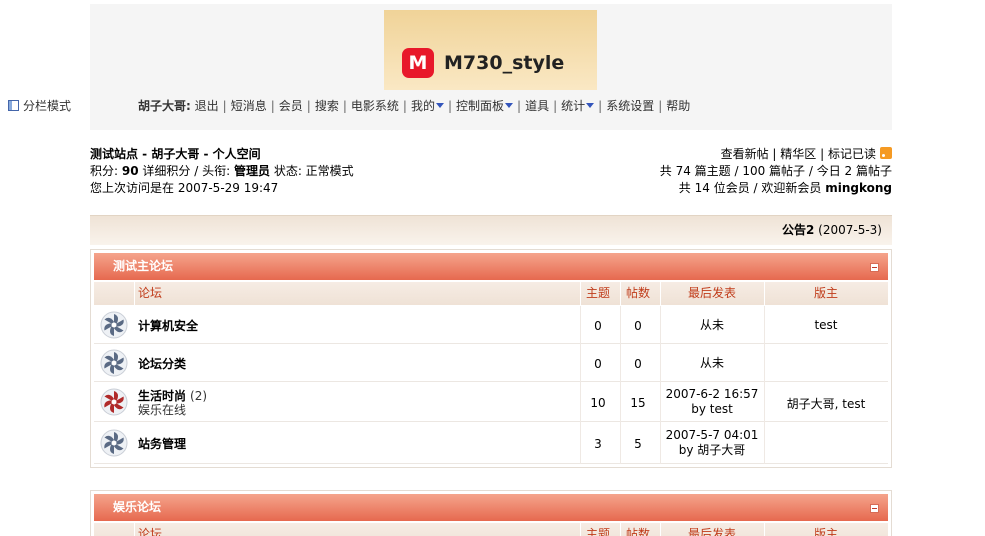 The height and width of the screenshot is (536, 985). I want to click on username-label: 胡子大哥:, so click(164, 106).